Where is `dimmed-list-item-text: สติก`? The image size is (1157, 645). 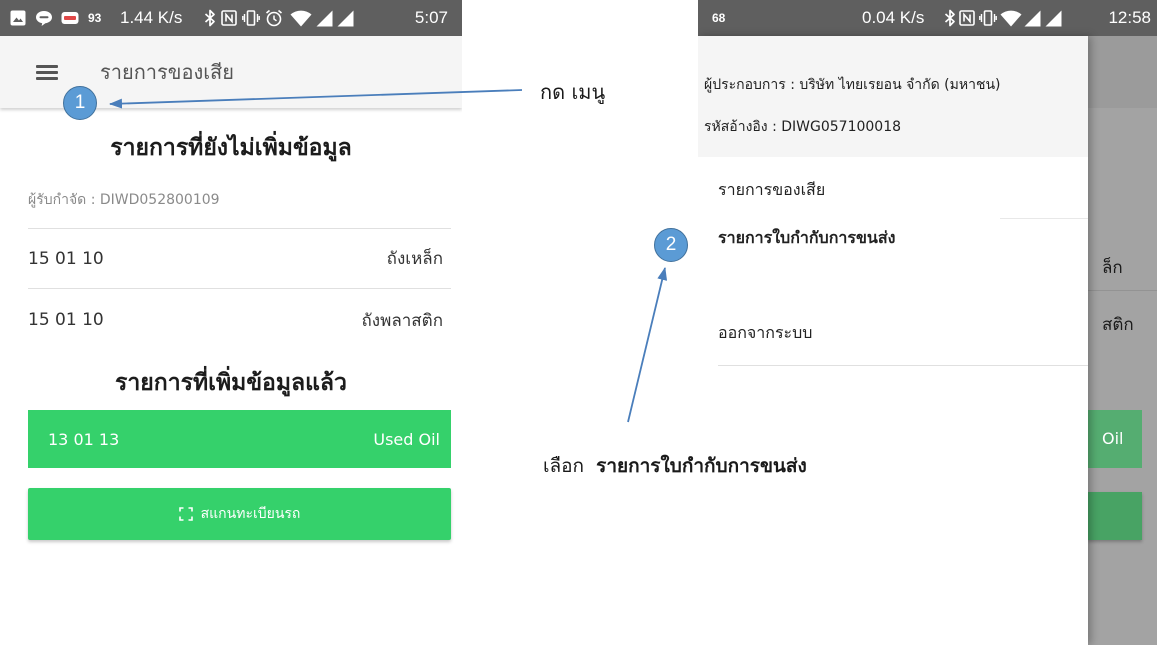
dimmed-list-item-text: สติก is located at coordinates (1118, 325).